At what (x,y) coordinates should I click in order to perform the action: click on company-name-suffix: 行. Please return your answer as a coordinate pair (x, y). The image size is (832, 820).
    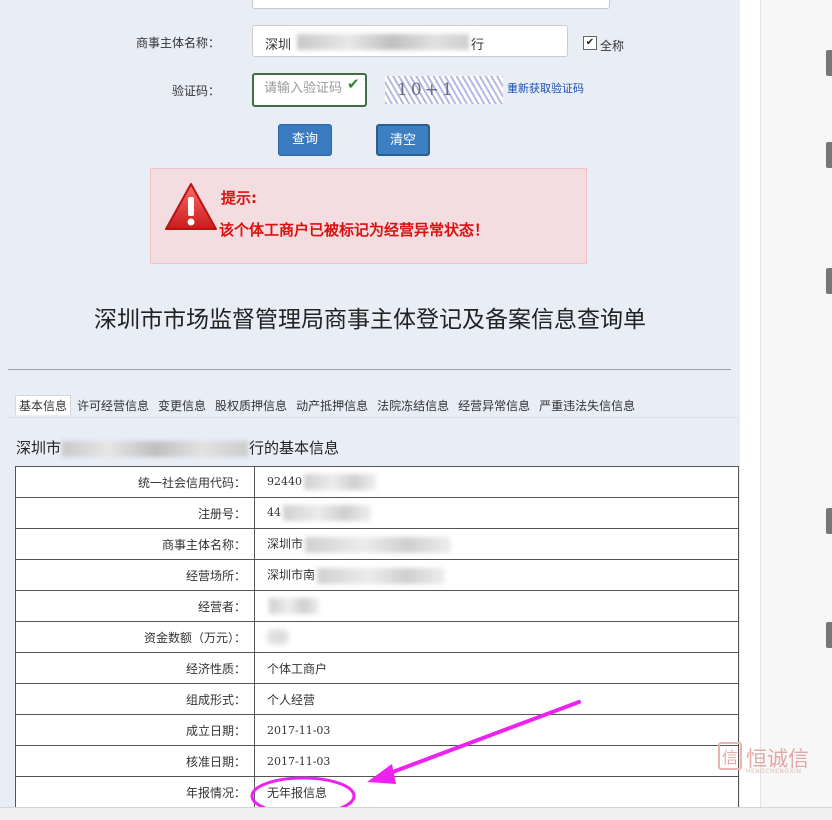
    Looking at the image, I should click on (478, 45).